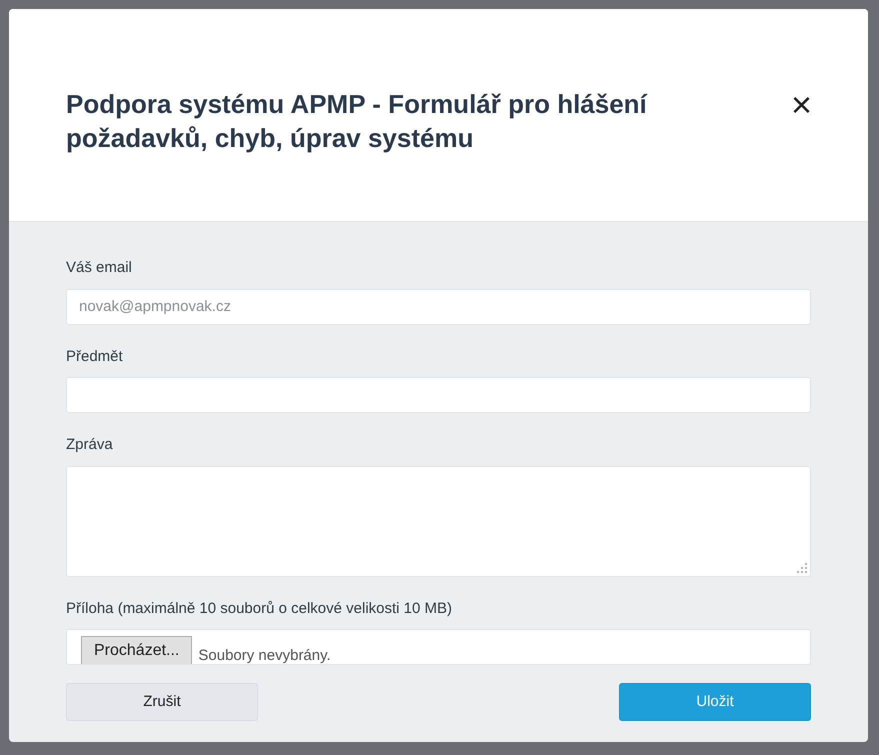 This screenshot has width=879, height=755. I want to click on dialog-title: Podpora systému APMP - Formulář pro hlášení požadavků, chyb, úprav systému, so click(357, 121).